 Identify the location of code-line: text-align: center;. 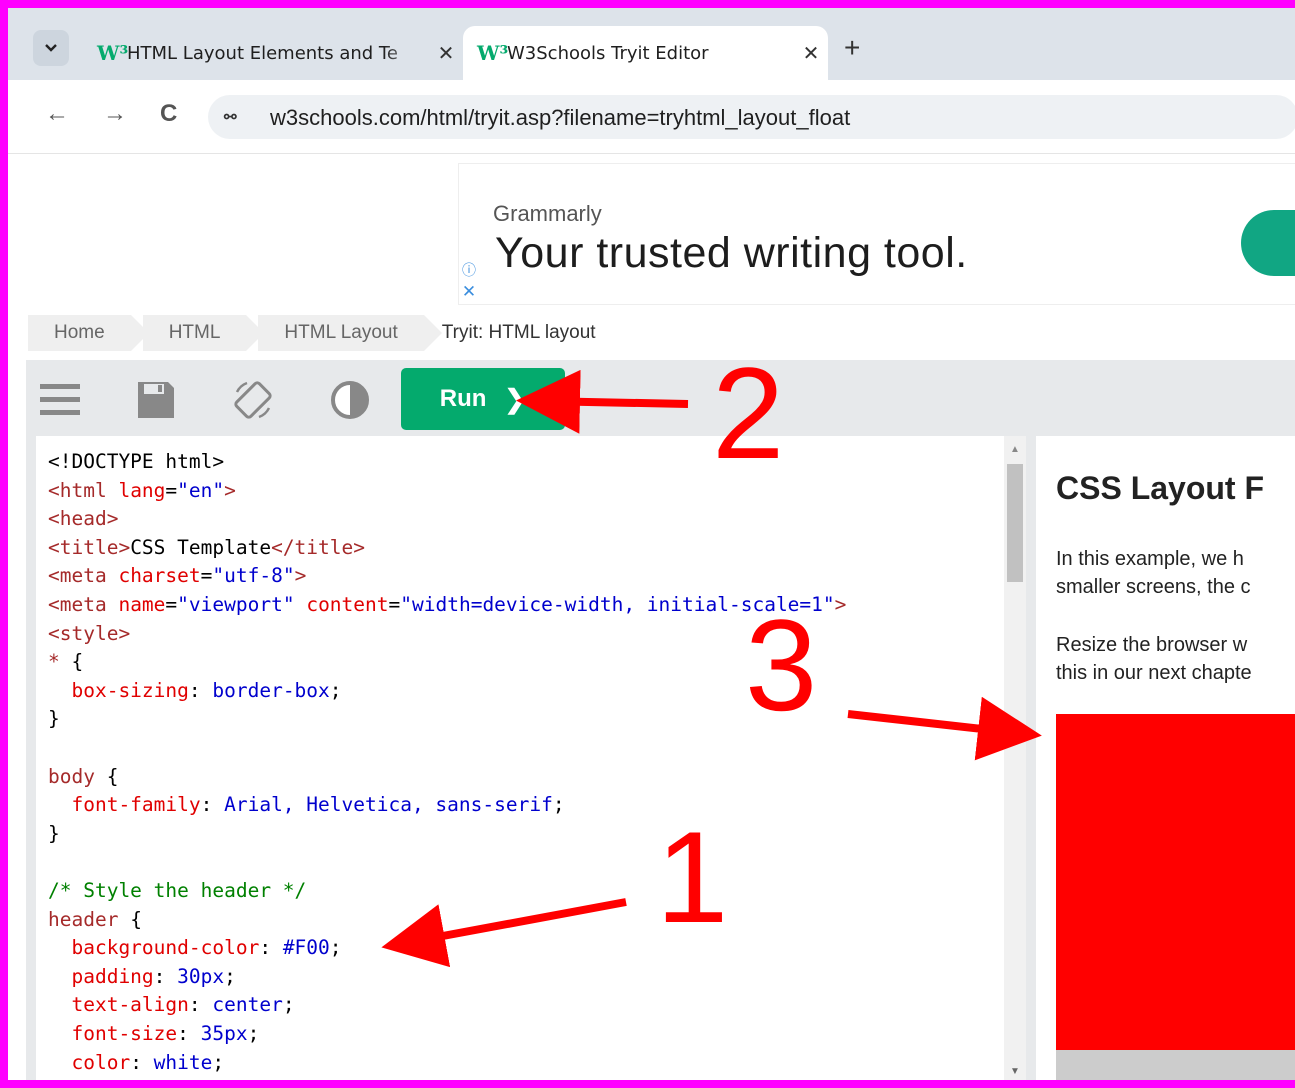
(171, 1005).